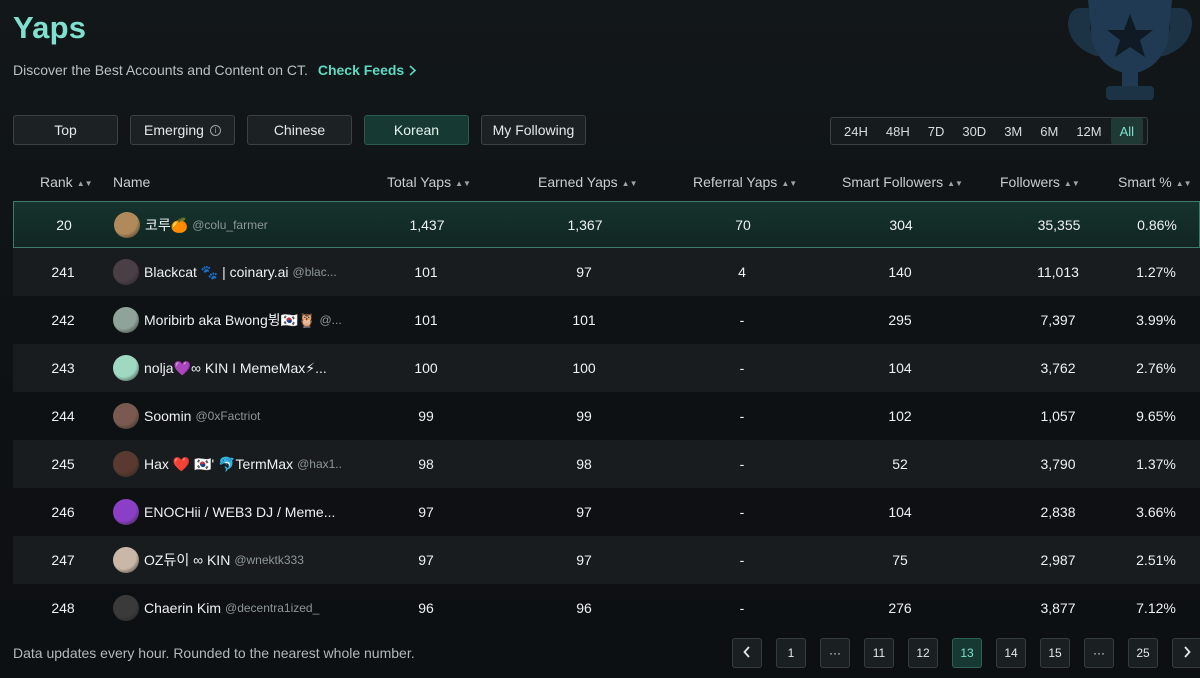 This screenshot has height=678, width=1200. Describe the element at coordinates (900, 464) in the screenshot. I see `smart-followers-cell: 52` at that location.